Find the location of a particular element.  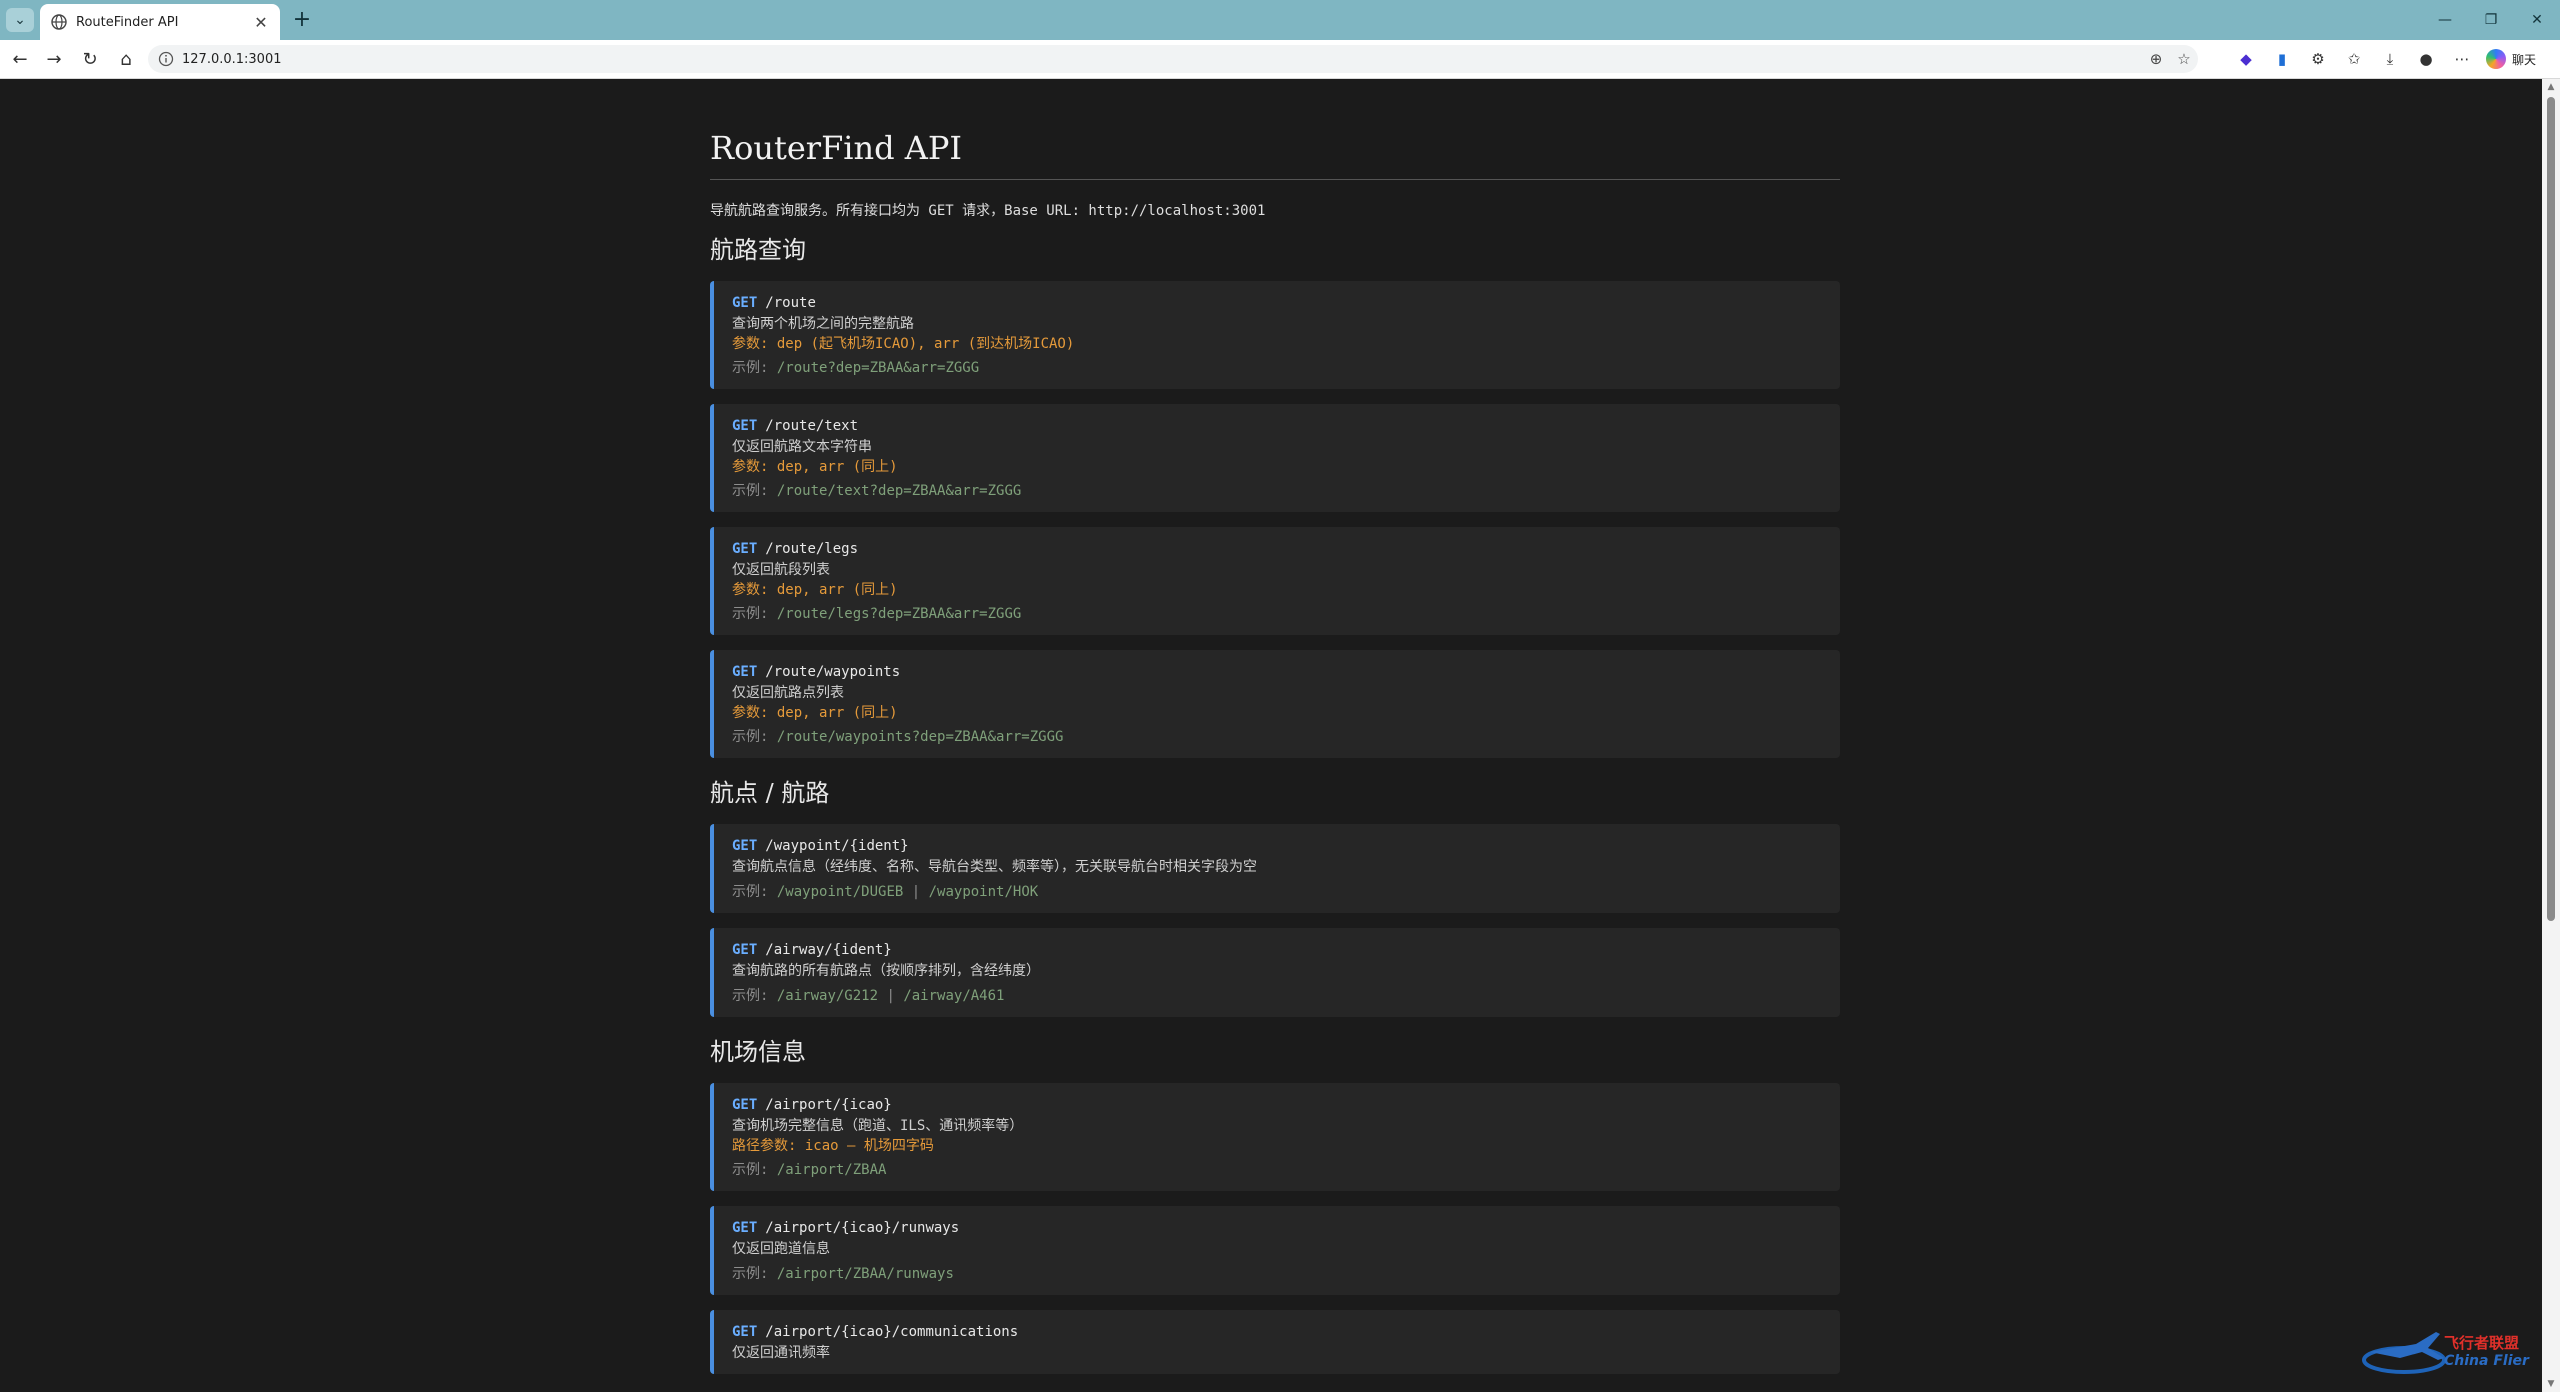

endpoint-path: /route/legs is located at coordinates (812, 549).